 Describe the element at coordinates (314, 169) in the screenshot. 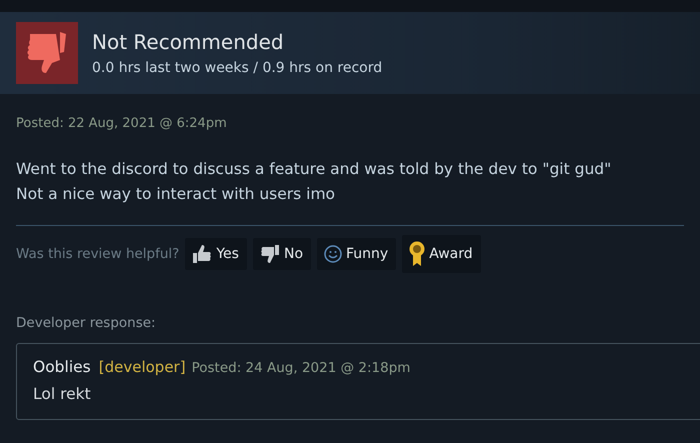

I see `review-text: Went to the discord to discuss a feature and was told by the dev to "git gud"` at that location.